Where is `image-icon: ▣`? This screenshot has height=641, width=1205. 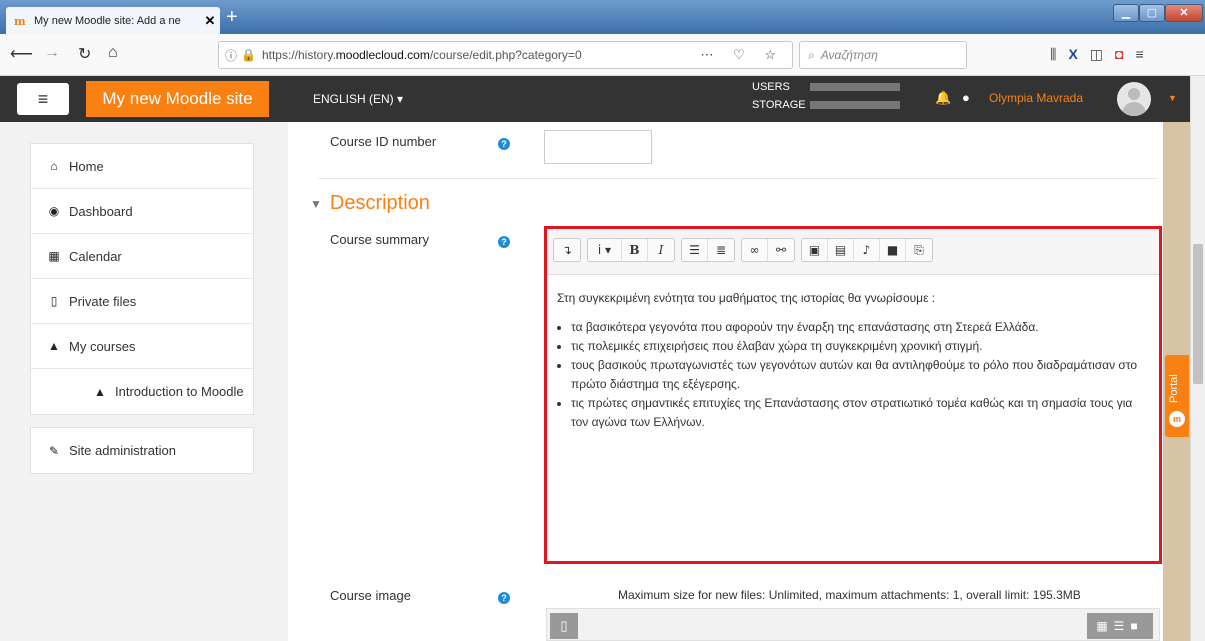 image-icon: ▣ is located at coordinates (815, 250).